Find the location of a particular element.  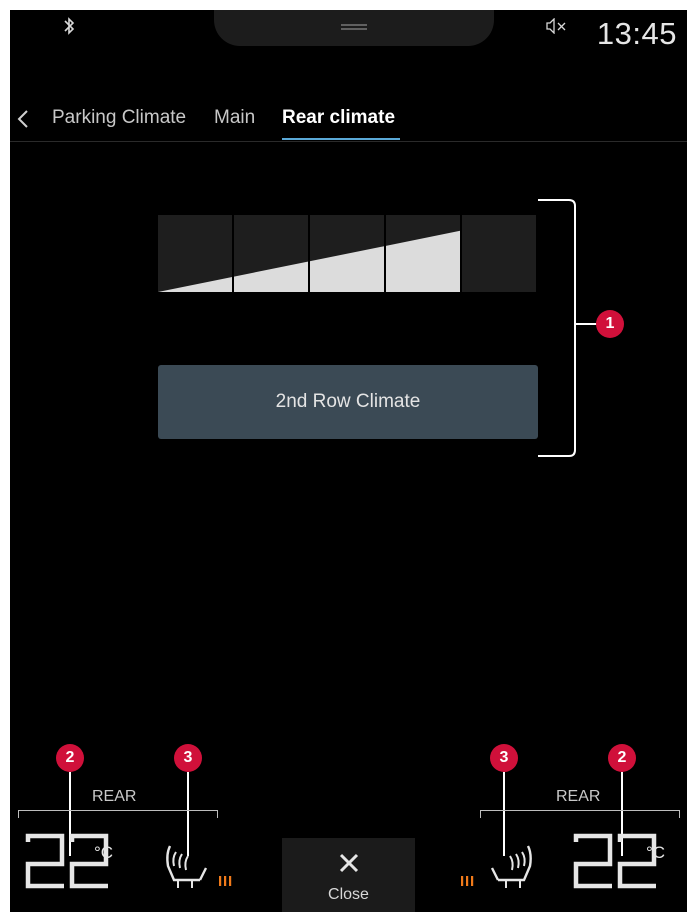

tab-rear-climate: Rear climate is located at coordinates (338, 118).